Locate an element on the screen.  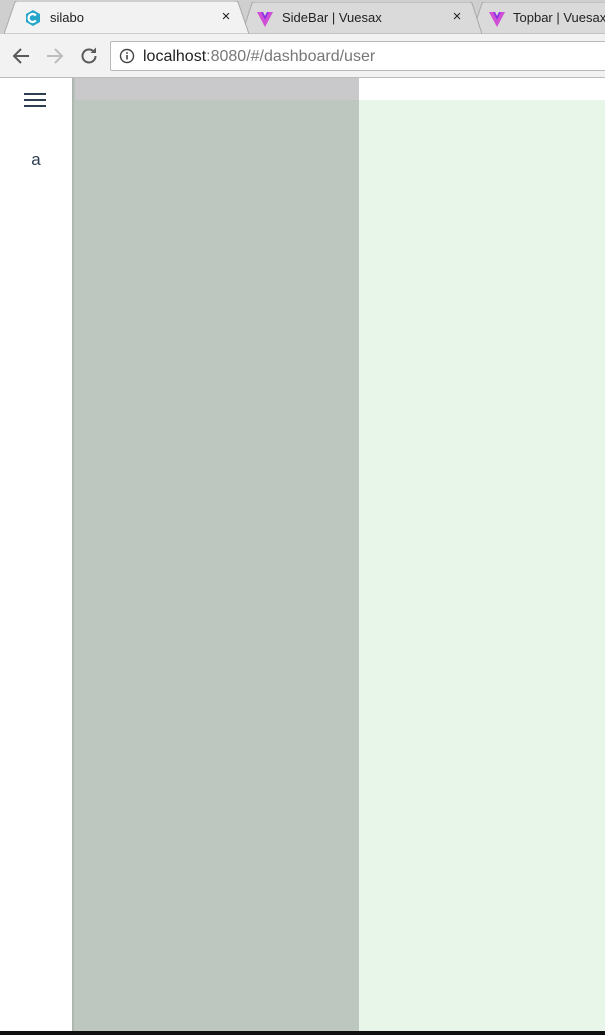
url-host: localhost is located at coordinates (175, 56).